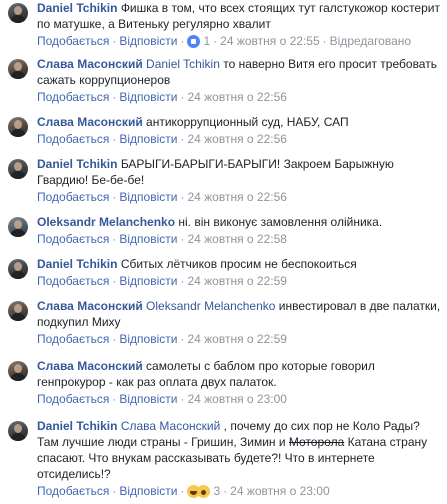 The width and height of the screenshot is (447, 504). What do you see at coordinates (316, 442) in the screenshot?
I see `strikethrough-text: Моторола` at bounding box center [316, 442].